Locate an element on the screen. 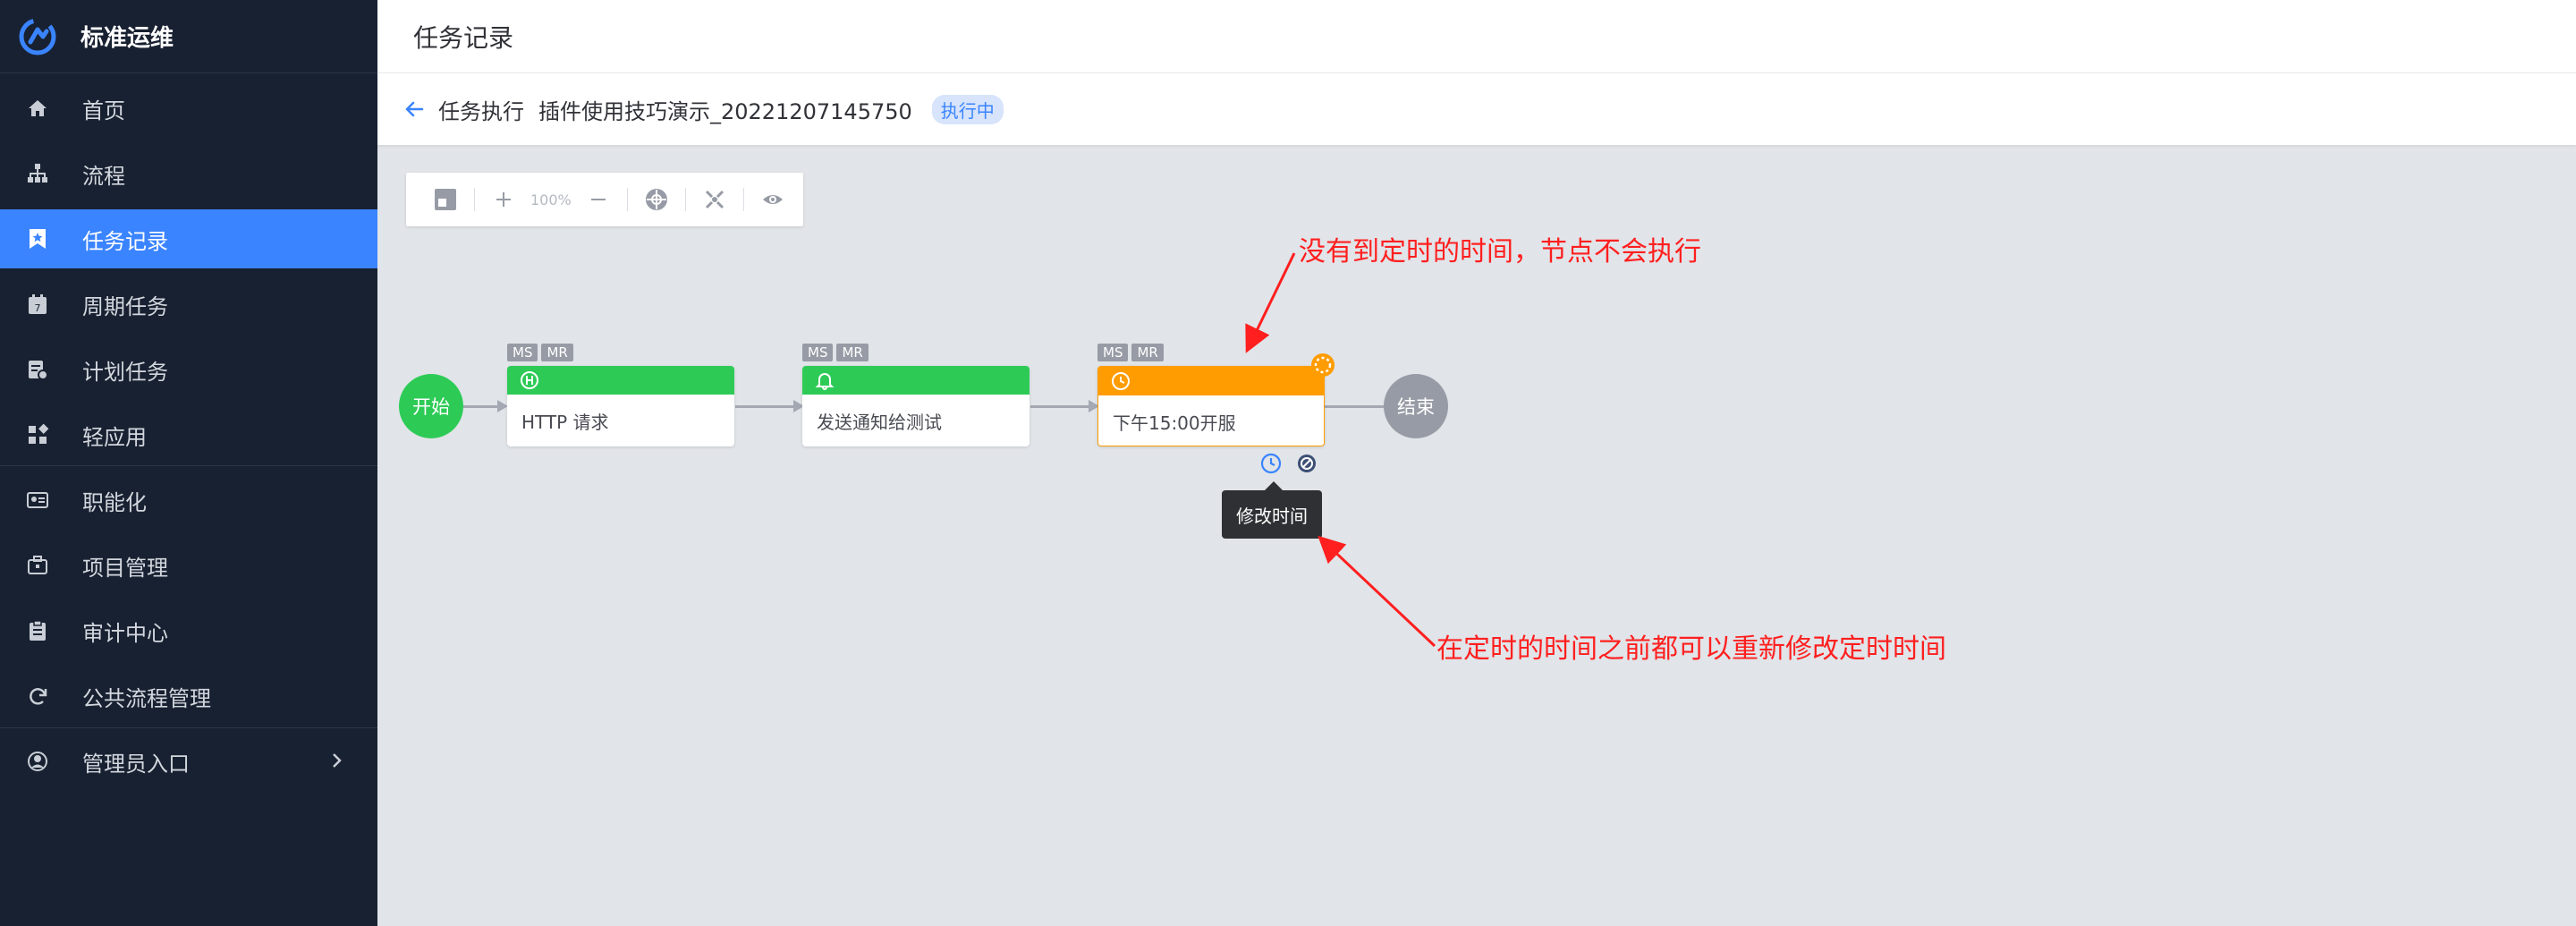  sidebar-item-planned-tasks: 计划任务 is located at coordinates (188, 369).